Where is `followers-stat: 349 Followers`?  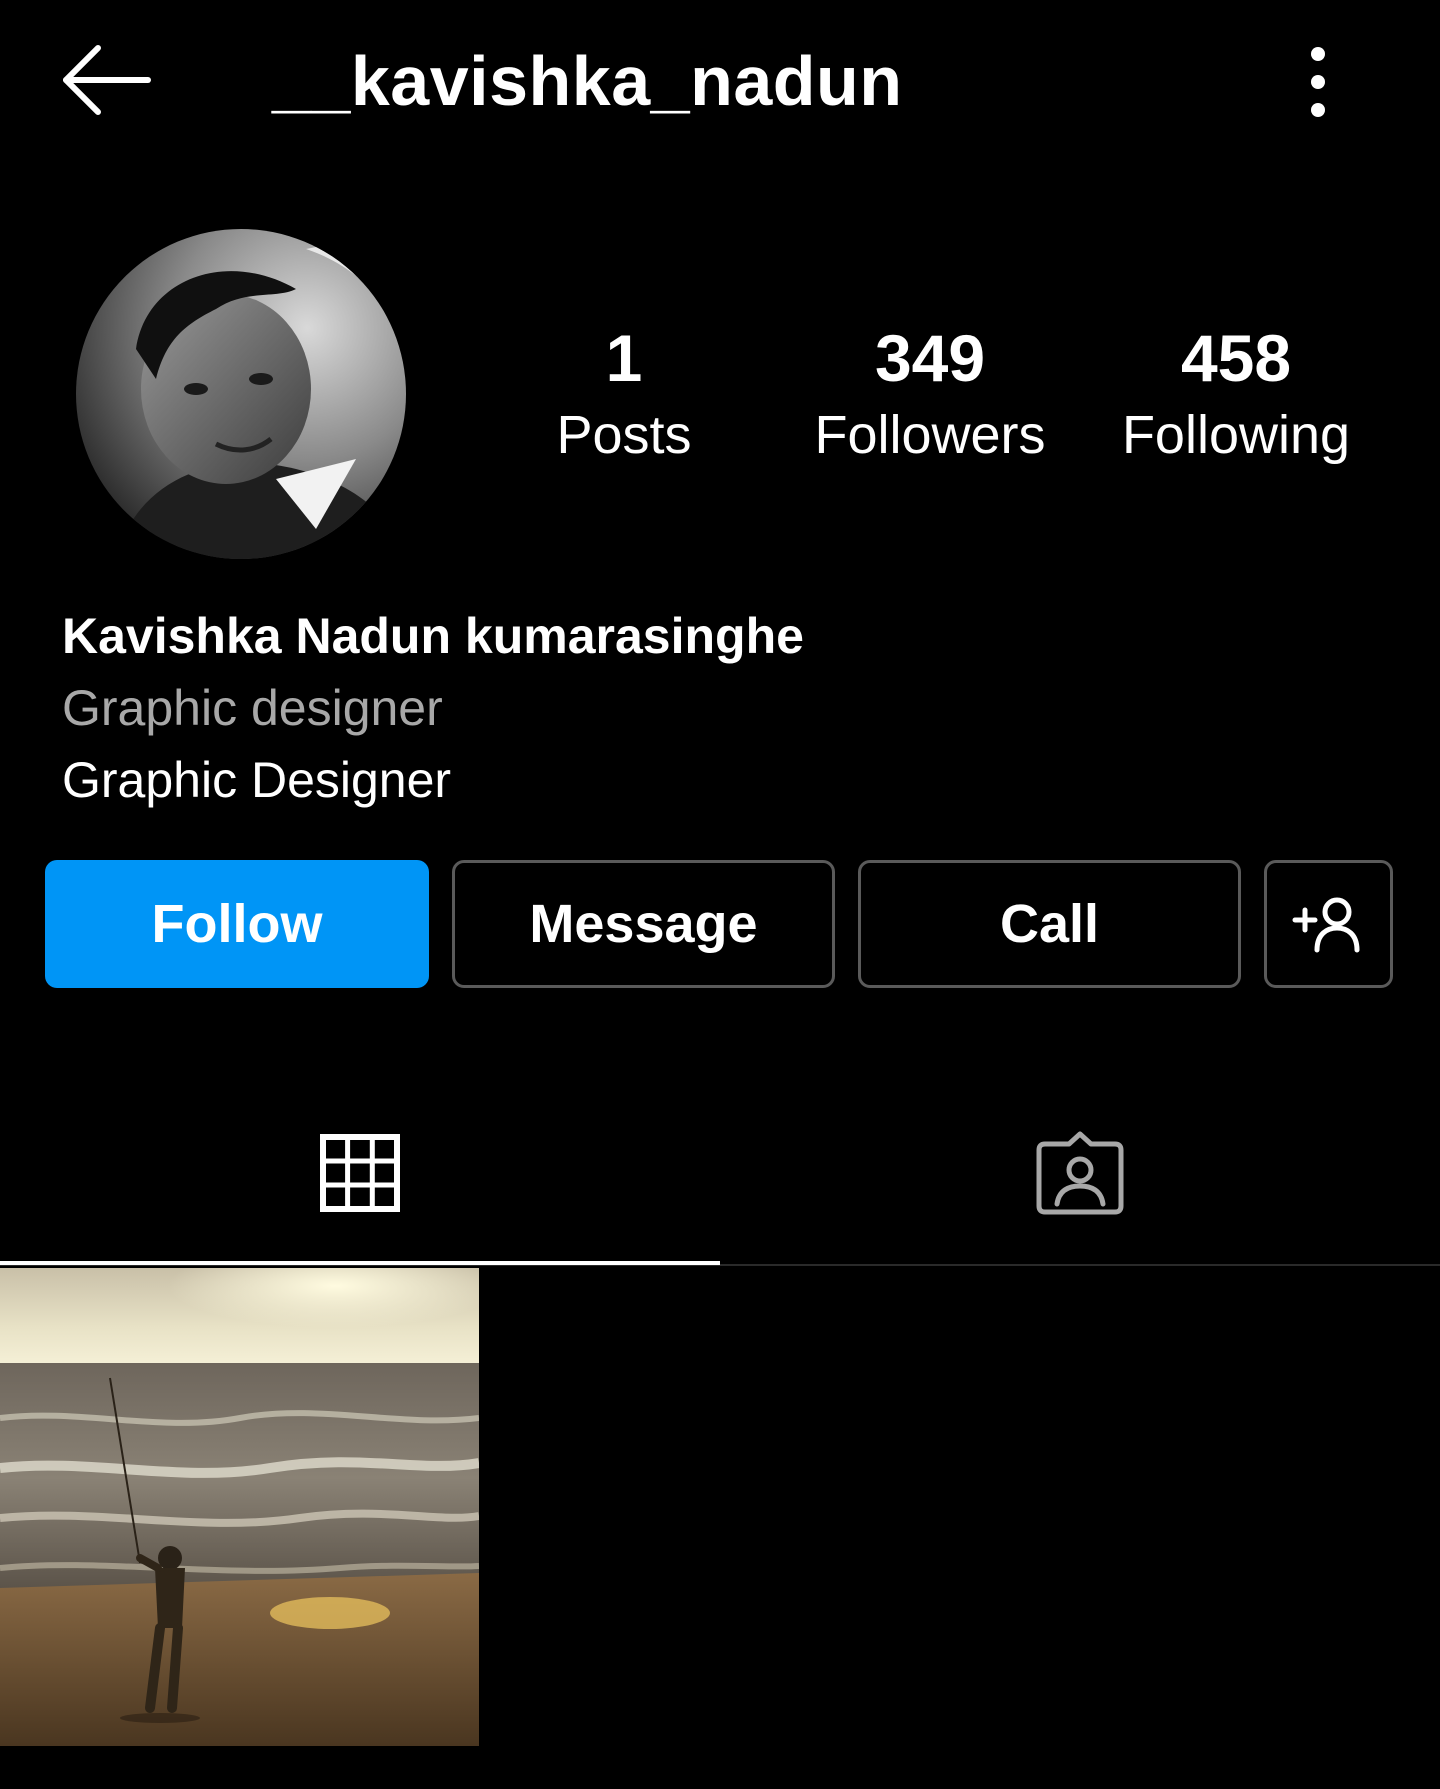
followers-stat: 349 Followers is located at coordinates (930, 395).